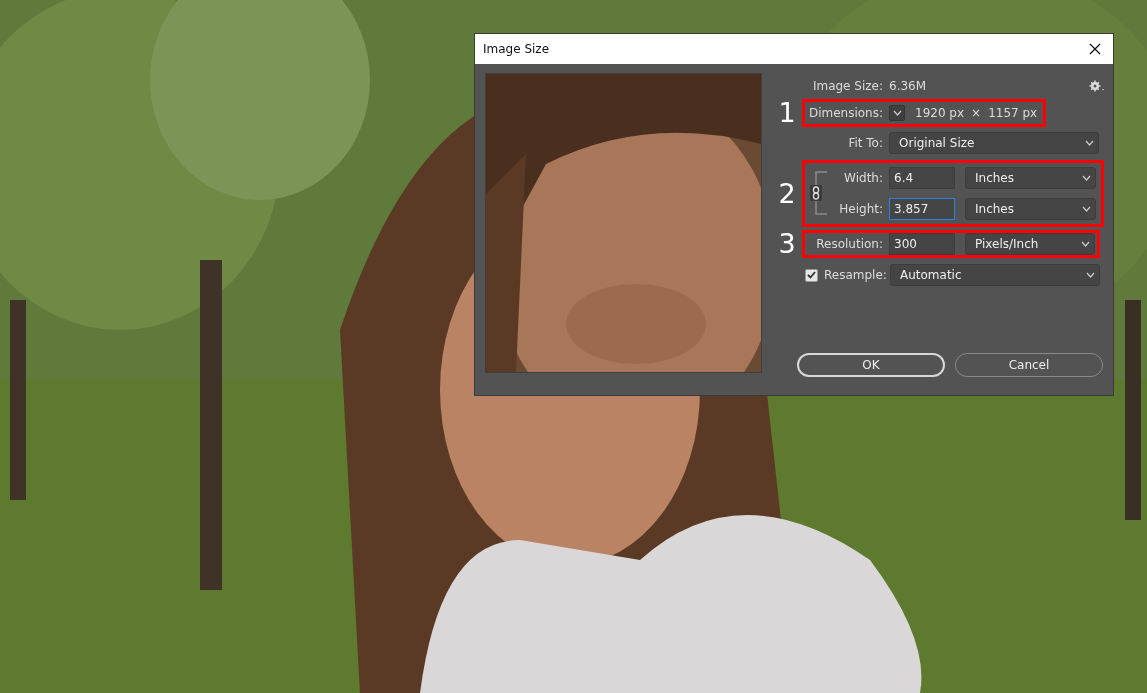  I want to click on field-label: Dimensions:, so click(845, 112).